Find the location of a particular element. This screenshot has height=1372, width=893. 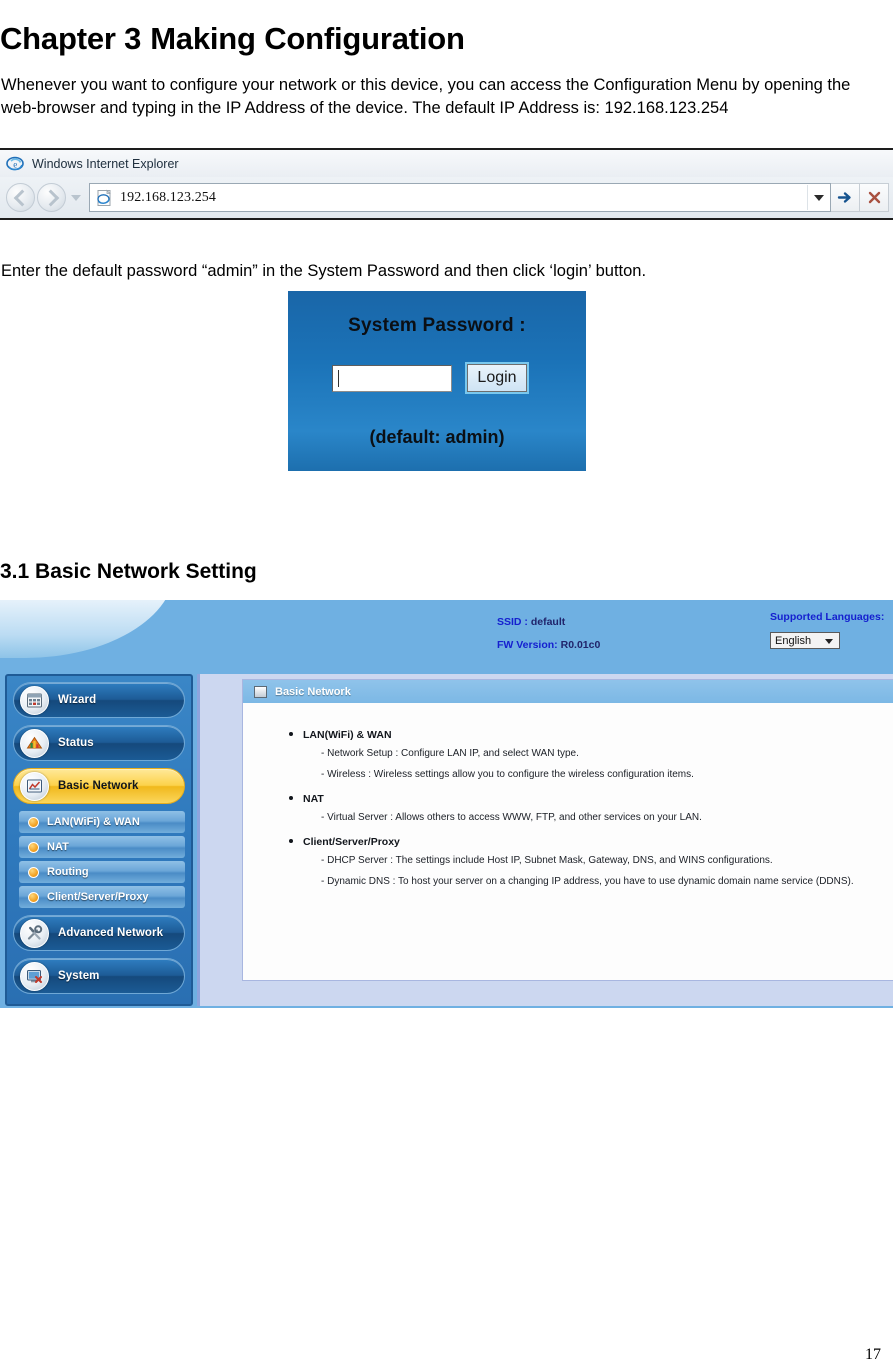

go-arrow-icon is located at coordinates (844, 197).